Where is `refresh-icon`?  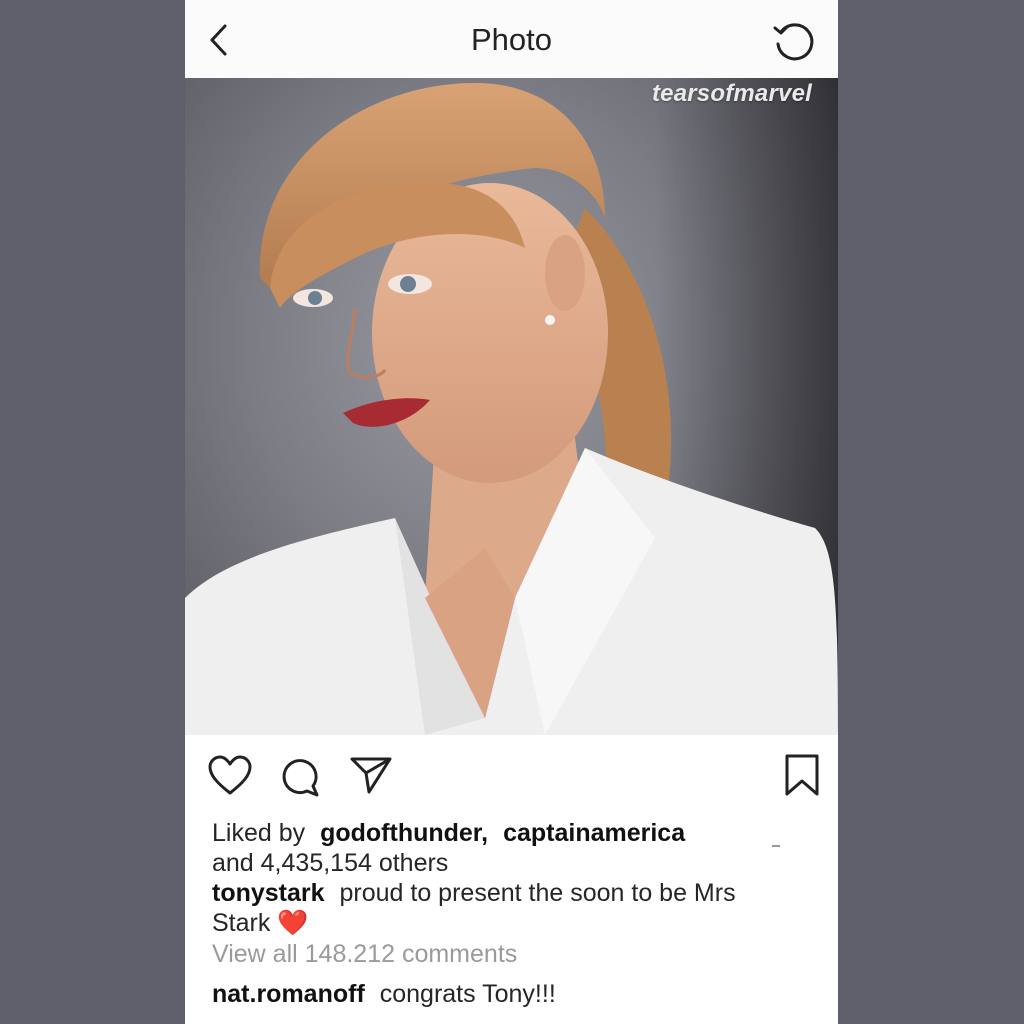 refresh-icon is located at coordinates (793, 42).